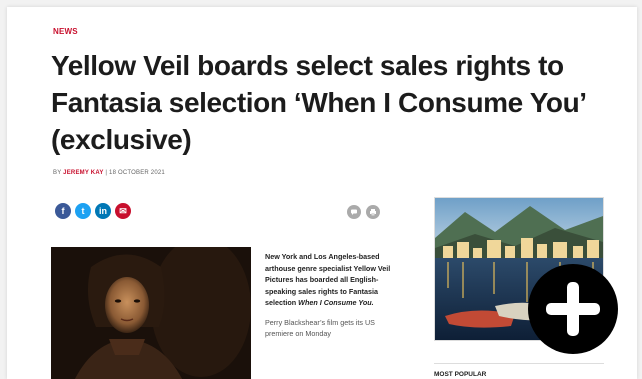 The image size is (642, 379). I want to click on email-icon: ✉, so click(123, 210).